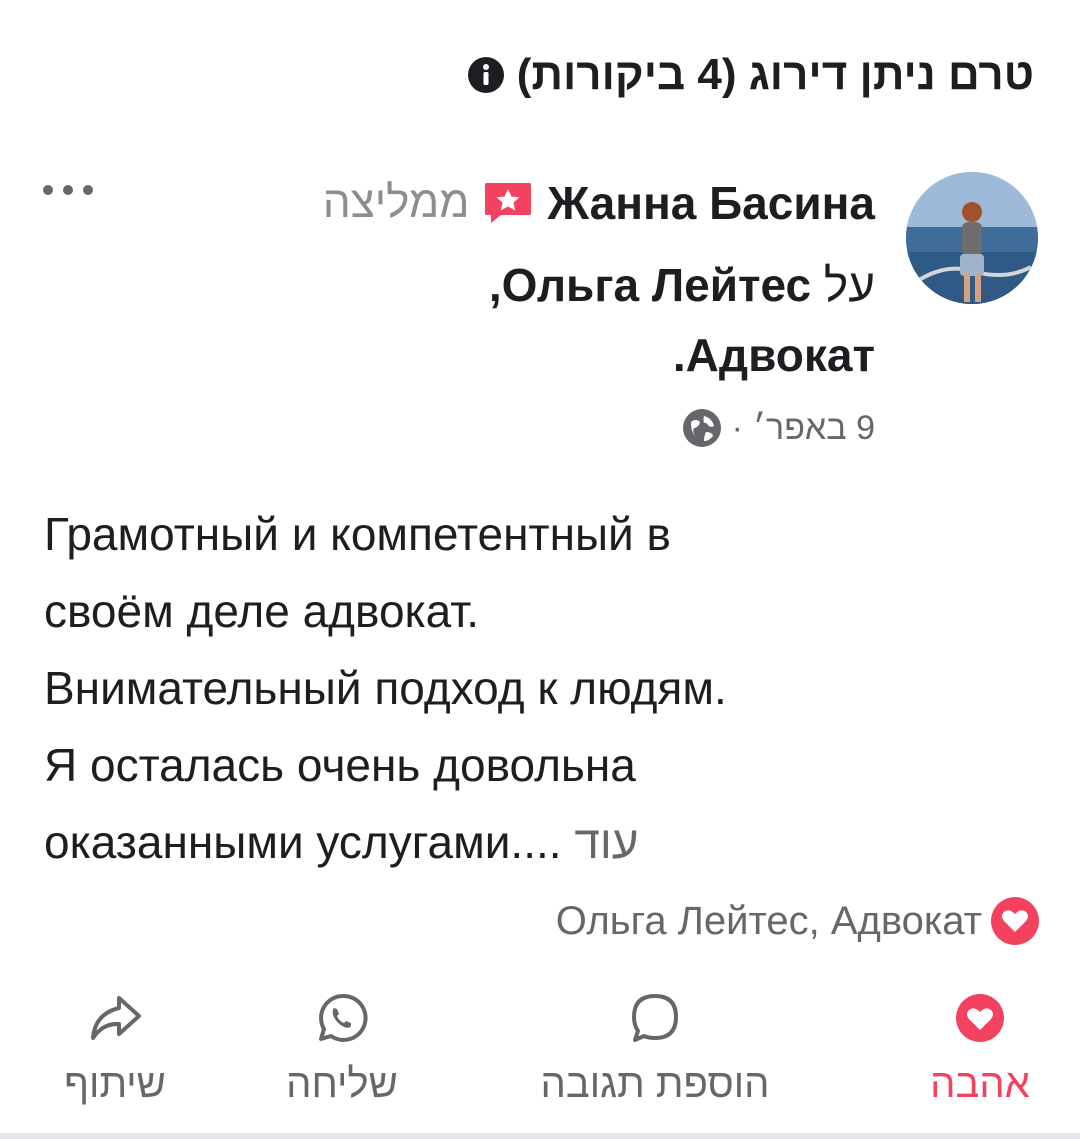 The width and height of the screenshot is (1080, 1139). I want to click on target-name-continued: Адвокат., so click(774, 355).